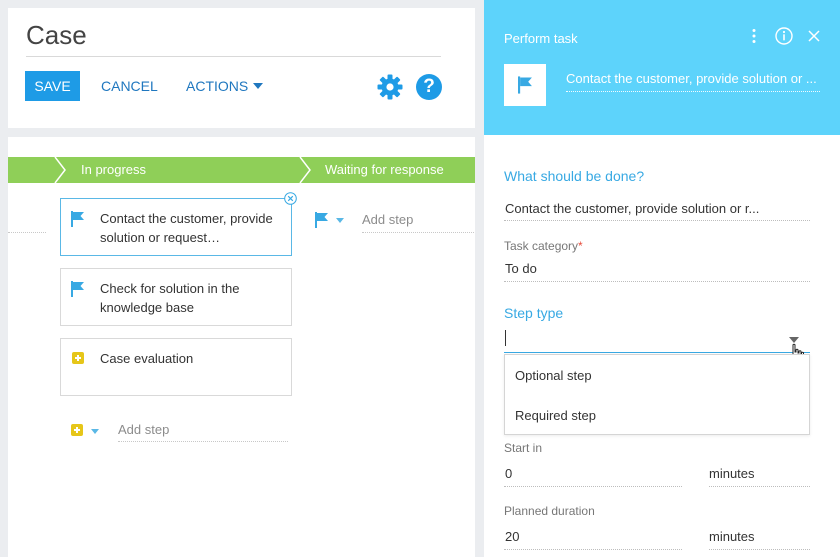  What do you see at coordinates (732, 536) in the screenshot?
I see `planned-duration-unit-select: minutes` at bounding box center [732, 536].